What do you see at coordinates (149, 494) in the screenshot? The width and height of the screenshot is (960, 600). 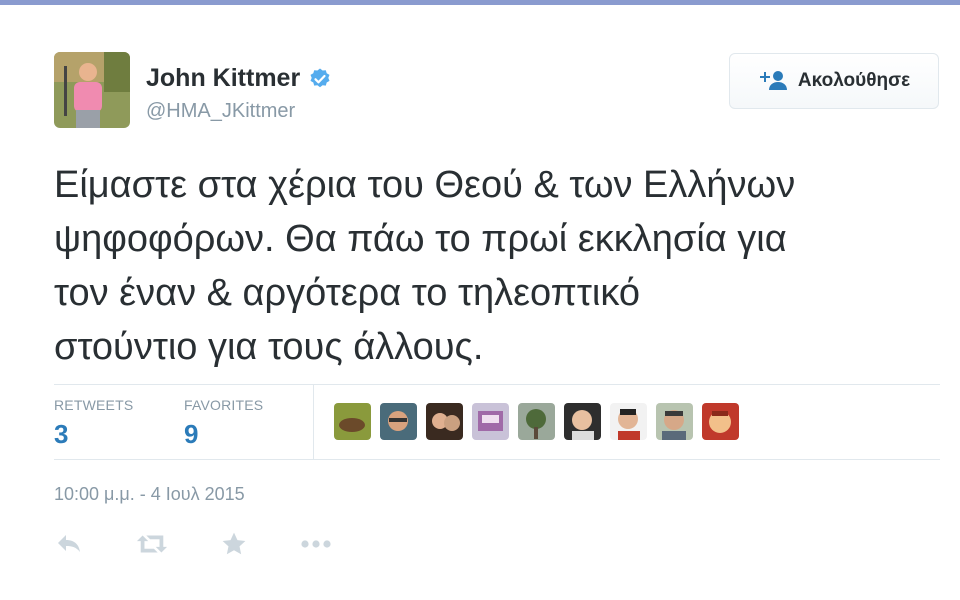 I see `tweet-timestamp: 10:00 μ.μ. - 4 Ιουλ 2015` at bounding box center [149, 494].